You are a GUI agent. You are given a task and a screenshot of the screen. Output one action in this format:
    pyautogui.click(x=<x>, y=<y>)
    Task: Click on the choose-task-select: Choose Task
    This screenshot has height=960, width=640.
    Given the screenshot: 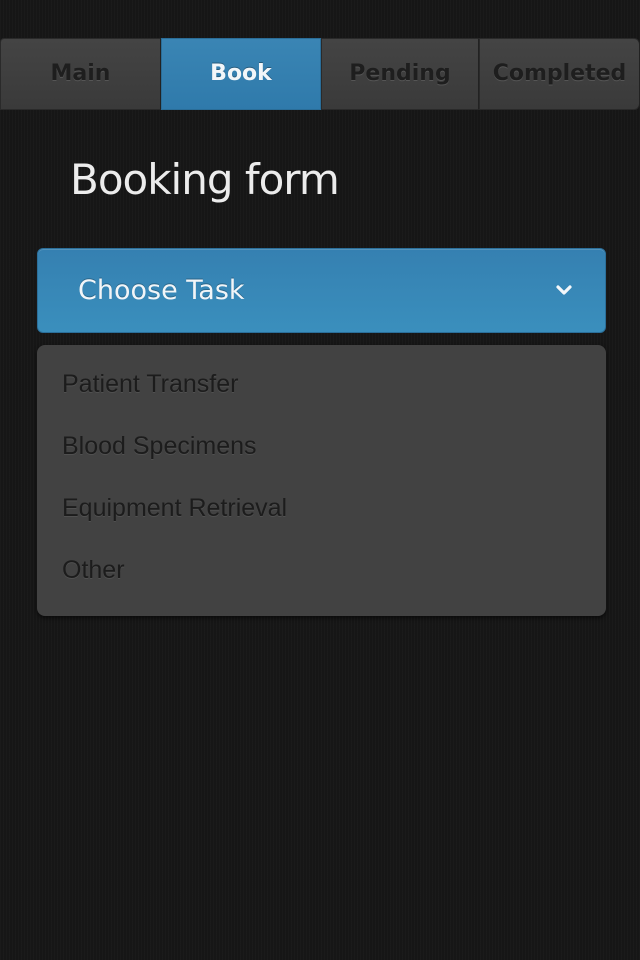 What is the action you would take?
    pyautogui.click(x=321, y=290)
    